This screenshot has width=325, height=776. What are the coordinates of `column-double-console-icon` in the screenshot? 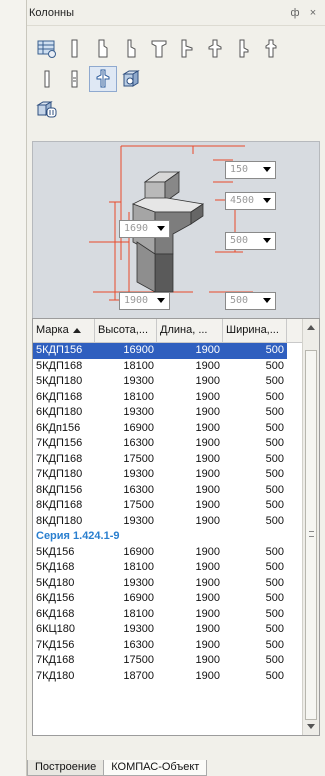 It's located at (215, 49).